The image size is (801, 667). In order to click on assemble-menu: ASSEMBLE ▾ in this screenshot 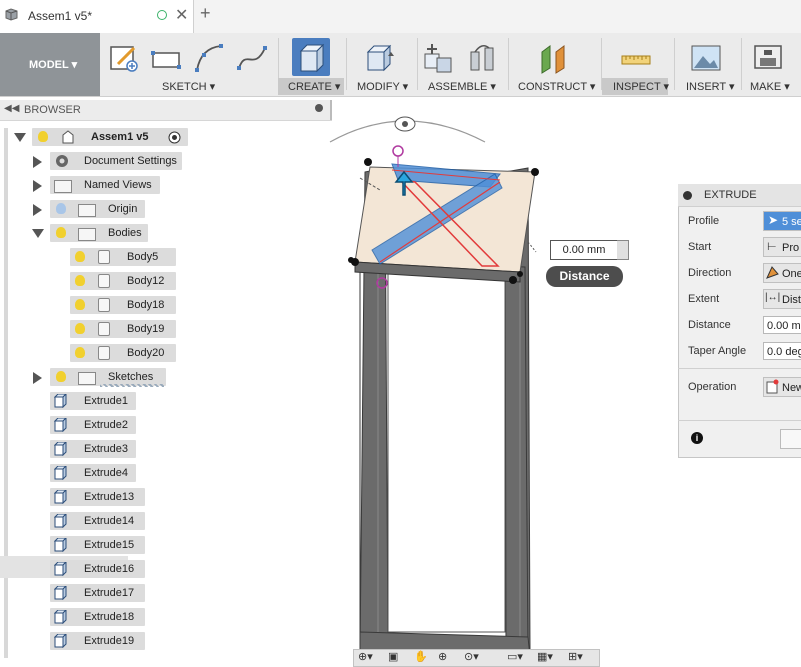, I will do `click(462, 86)`.